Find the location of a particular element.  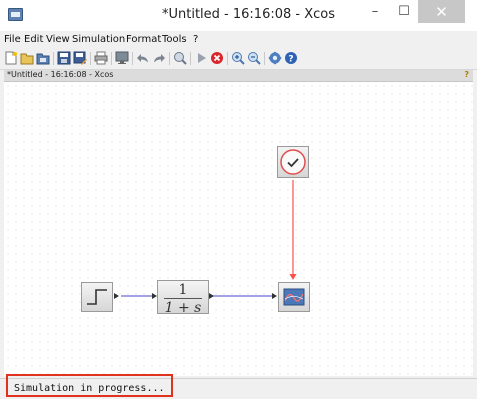

zoom-out-icon is located at coordinates (254, 58).